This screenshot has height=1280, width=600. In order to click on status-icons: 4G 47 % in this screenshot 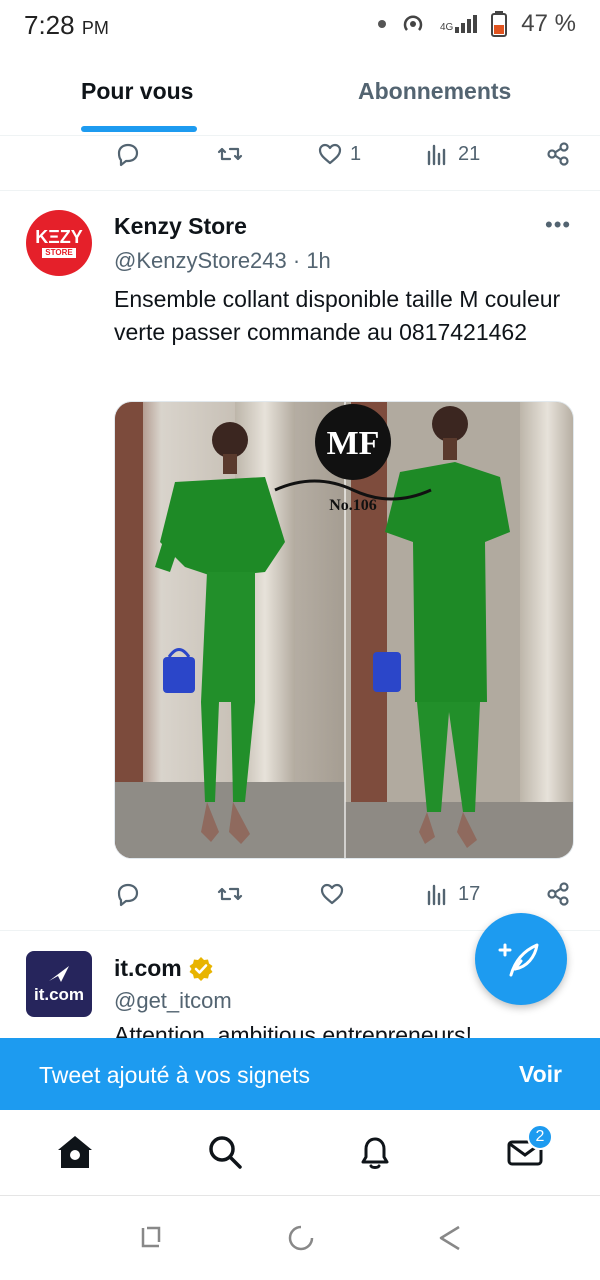, I will do `click(476, 24)`.